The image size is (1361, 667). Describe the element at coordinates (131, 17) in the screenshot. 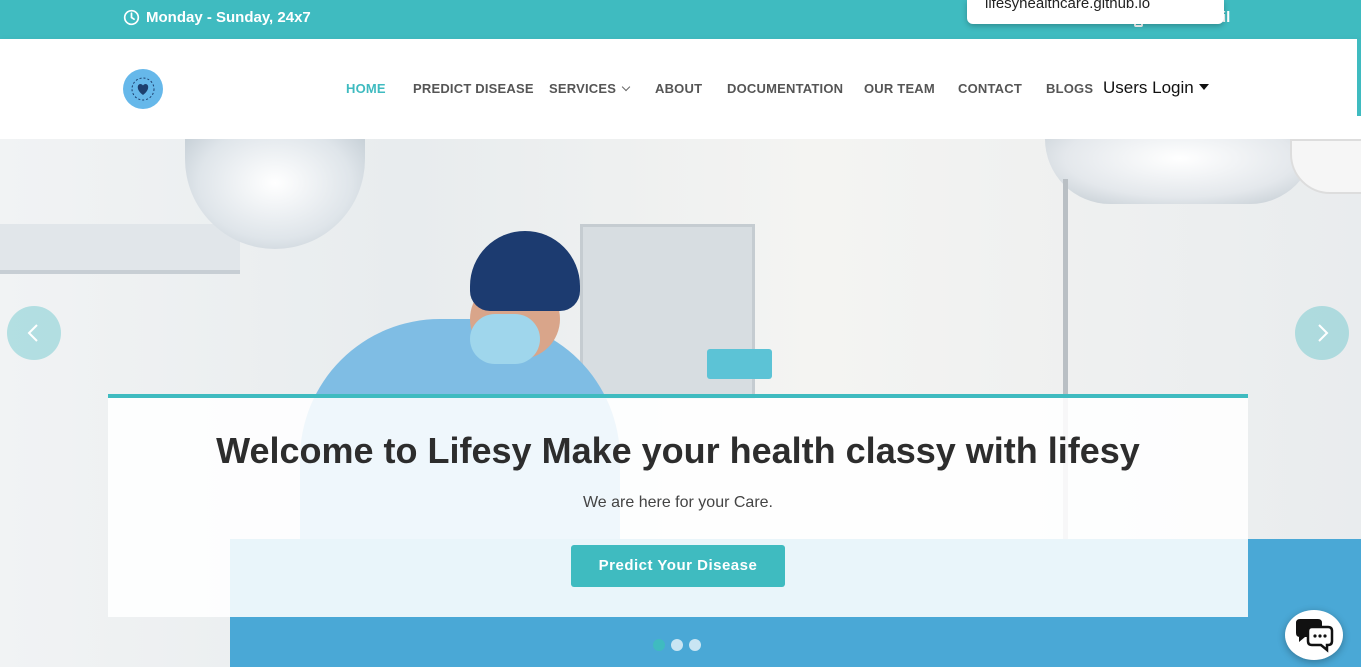

I see `clock-icon` at that location.